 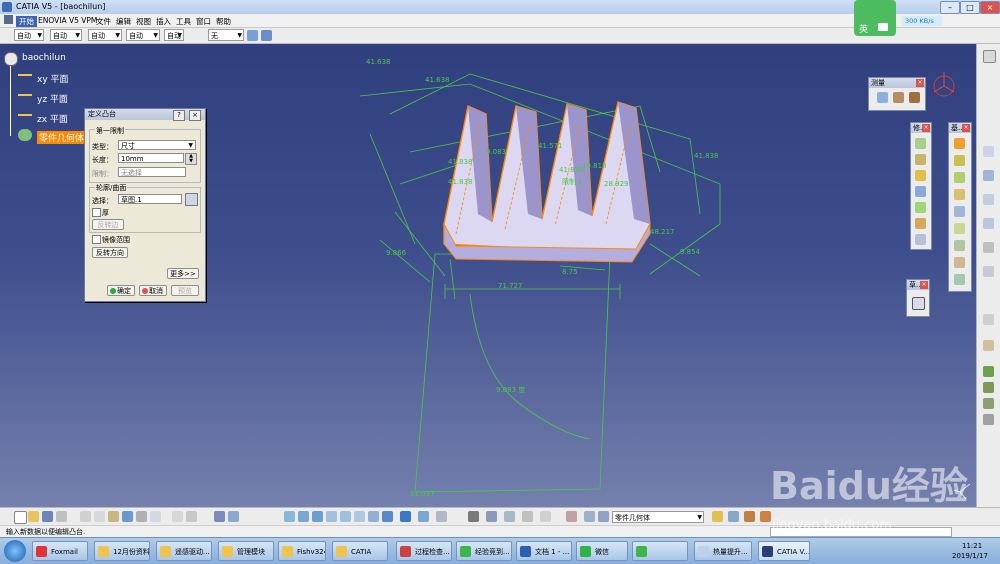 What do you see at coordinates (988, 271) in the screenshot?
I see `axis-tool-icon` at bounding box center [988, 271].